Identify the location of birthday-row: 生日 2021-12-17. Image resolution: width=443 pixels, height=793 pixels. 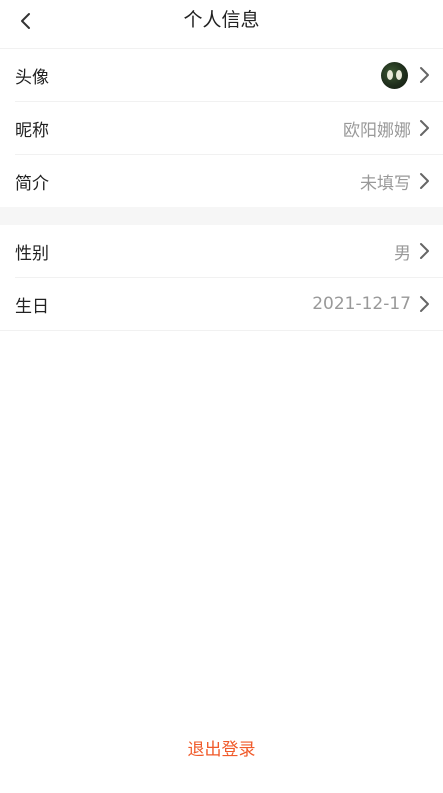
(229, 304).